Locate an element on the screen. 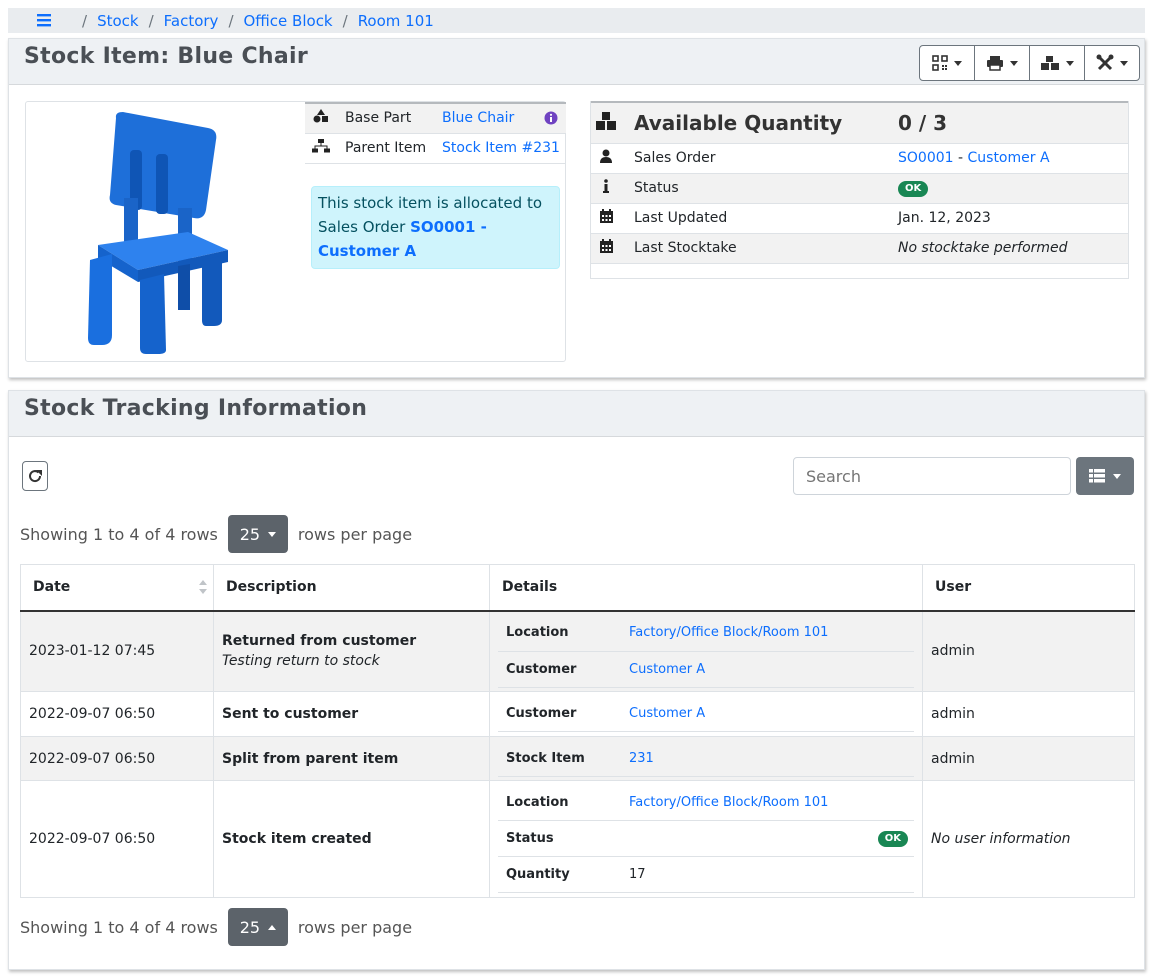 The width and height of the screenshot is (1152, 980). user-icon is located at coordinates (606, 156).